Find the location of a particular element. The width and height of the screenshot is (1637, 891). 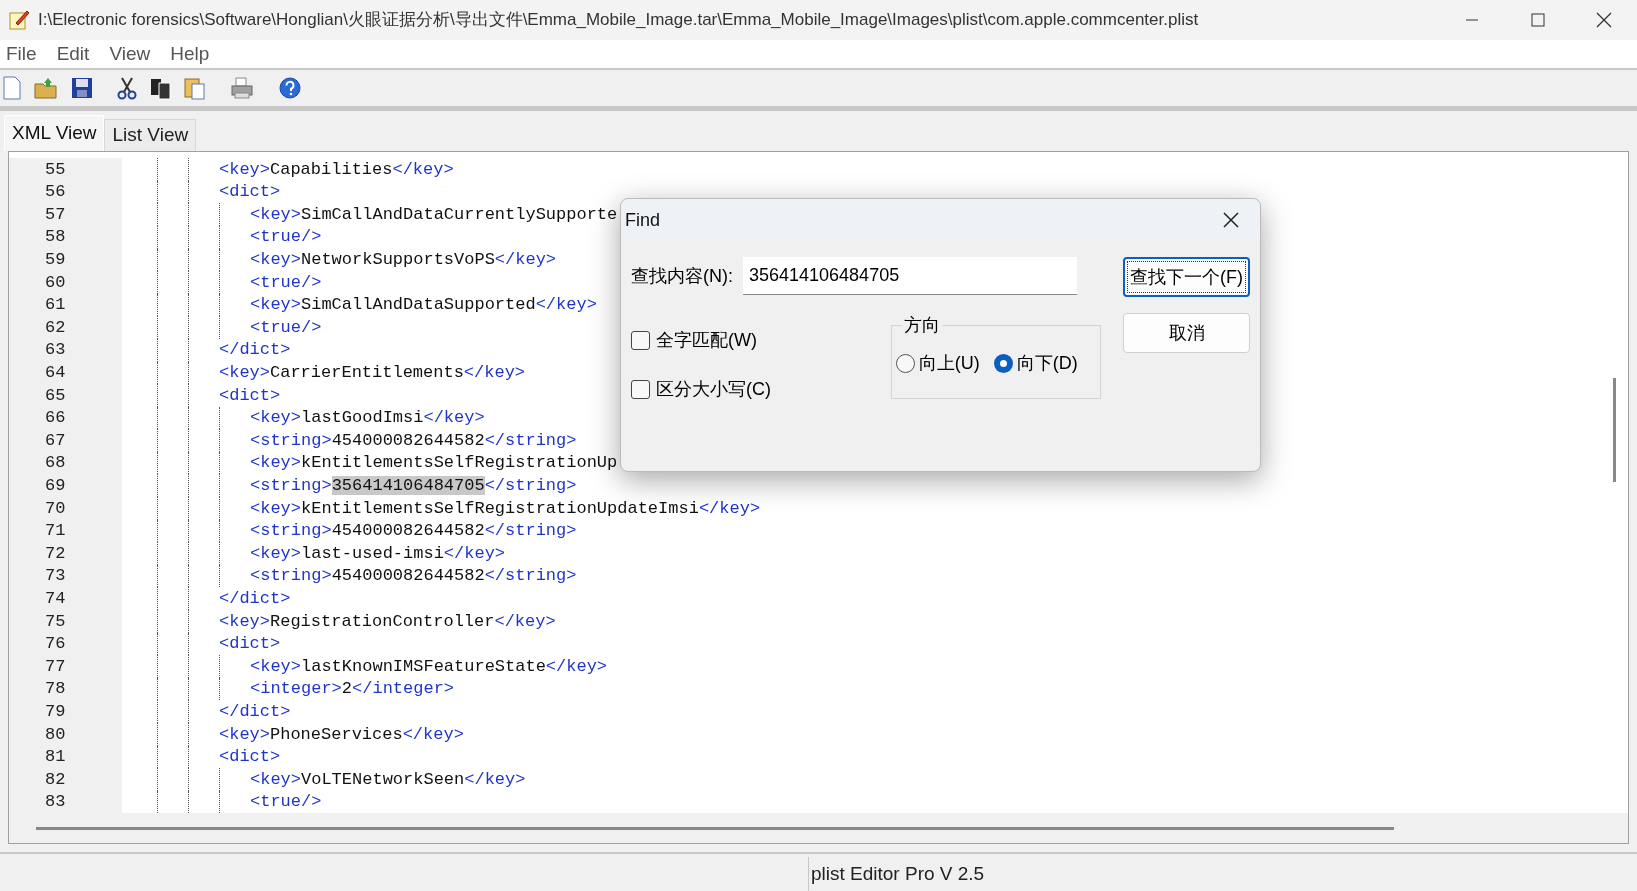

vertical-scrollbar is located at coordinates (1614, 430).